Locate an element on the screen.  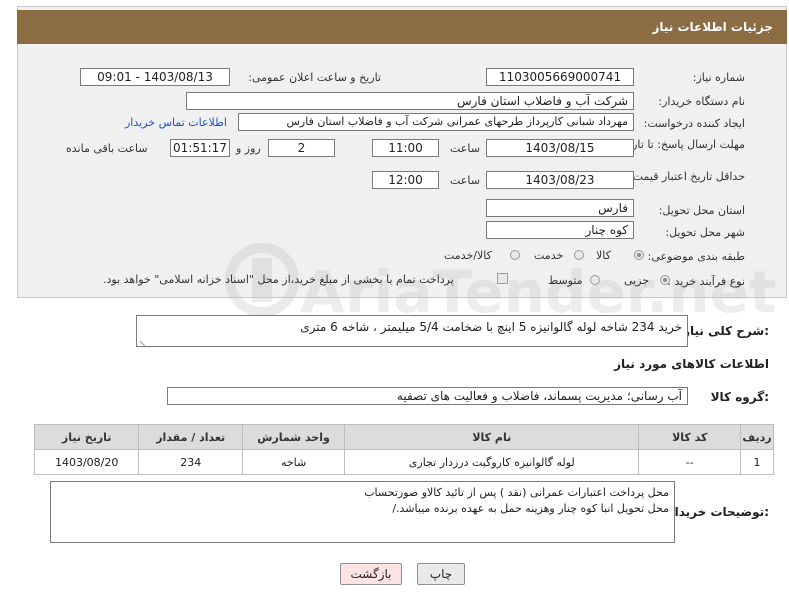
treasury-payment-checkbox is located at coordinates (502, 278).